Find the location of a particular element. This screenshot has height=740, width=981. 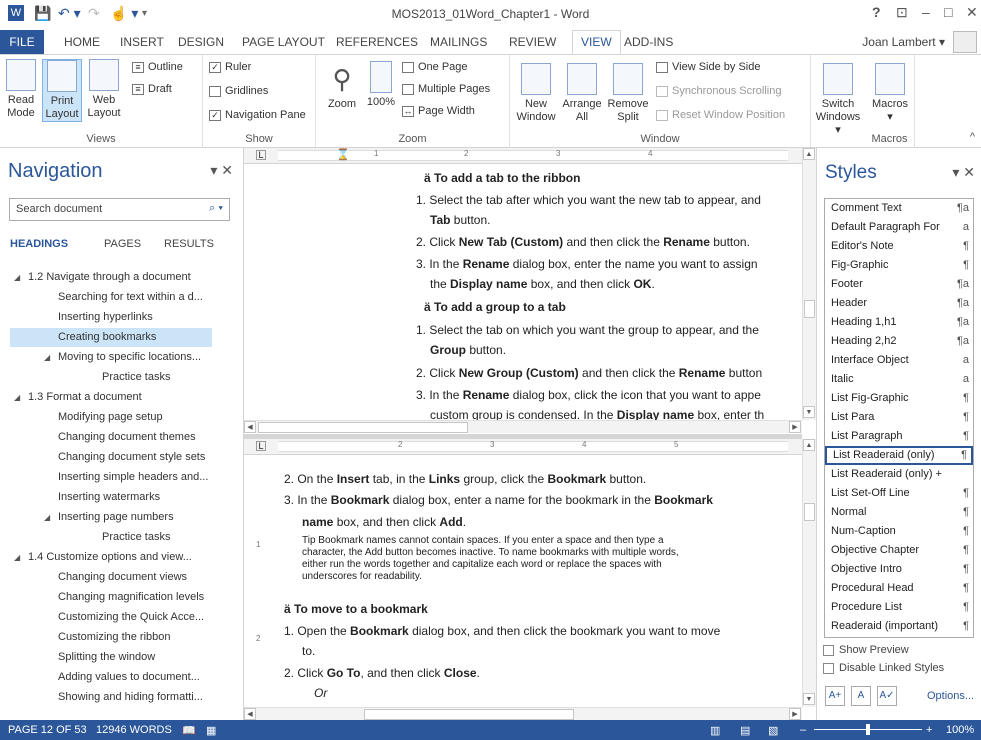

heading-item: Changing magnification levels is located at coordinates (111, 597).